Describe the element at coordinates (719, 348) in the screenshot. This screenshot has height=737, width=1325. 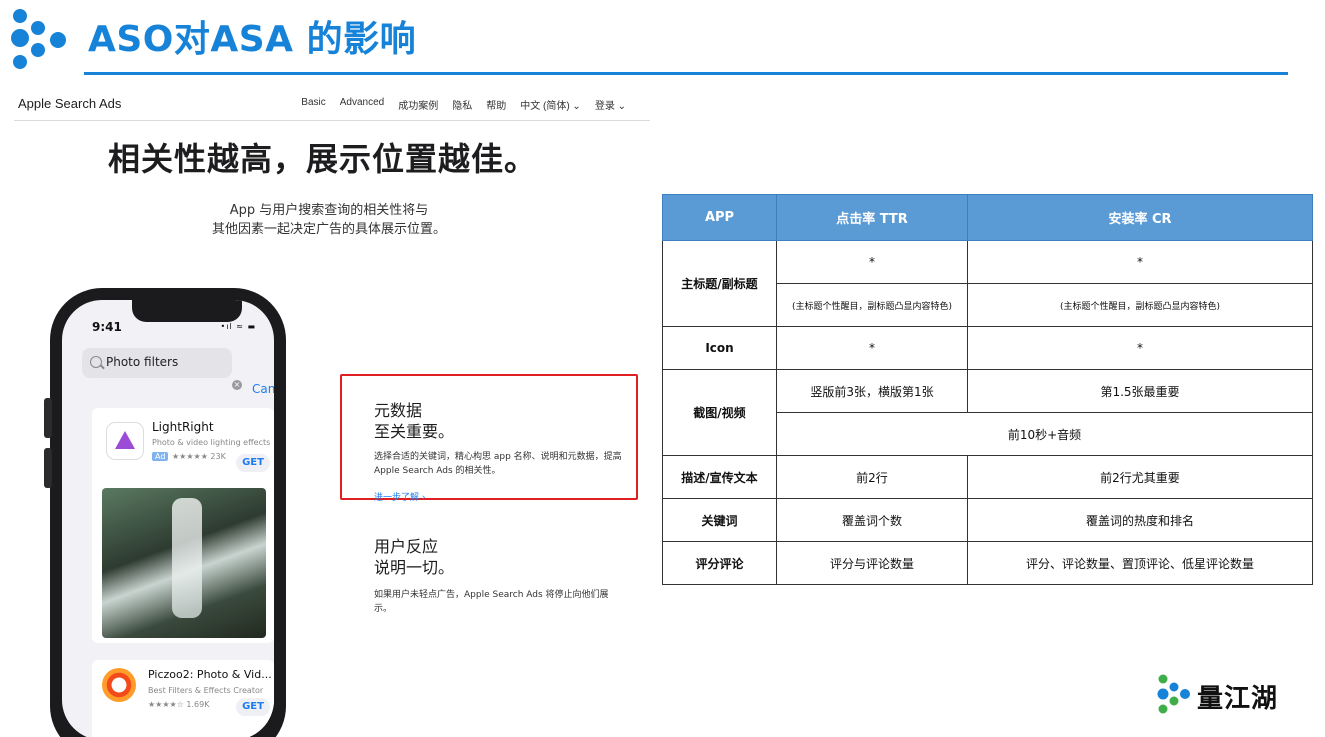
I see `row-label-icon: Icon` at that location.